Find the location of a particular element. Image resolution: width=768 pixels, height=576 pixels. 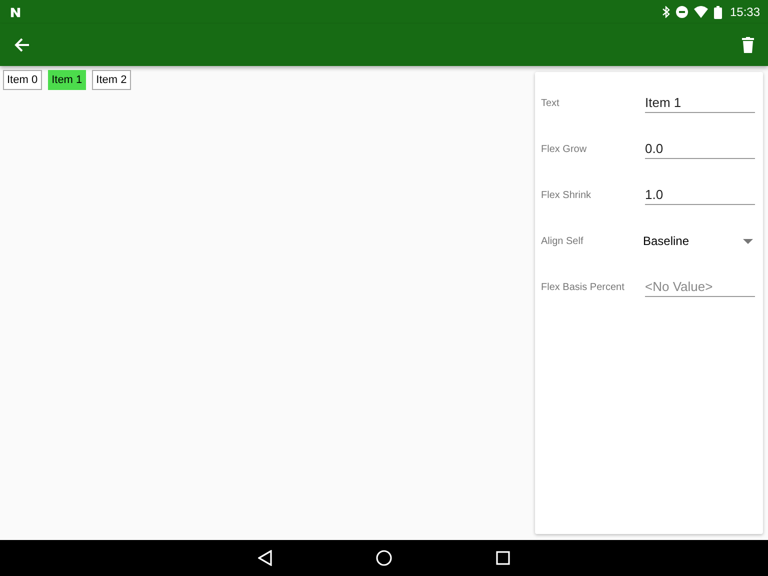

property-label: Align Self is located at coordinates (562, 241).